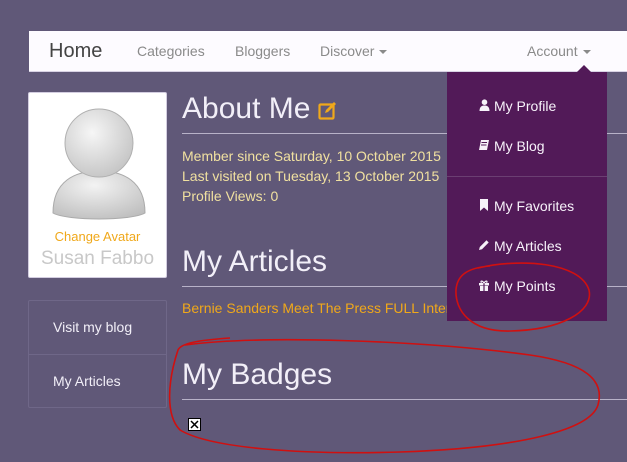 The height and width of the screenshot is (462, 627). What do you see at coordinates (584, 68) in the screenshot?
I see `dropdown-arrow` at bounding box center [584, 68].